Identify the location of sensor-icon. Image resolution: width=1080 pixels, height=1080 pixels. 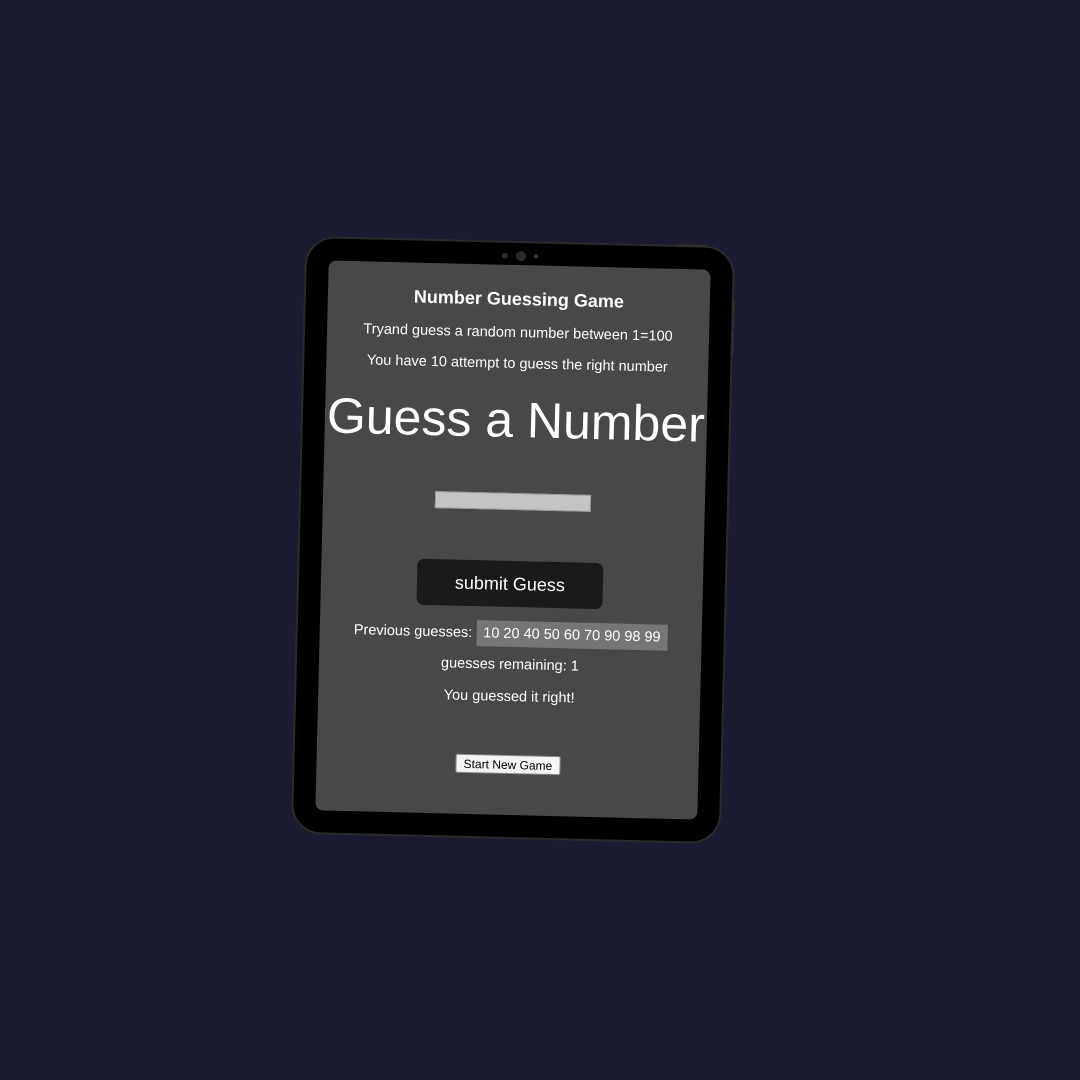
(505, 255).